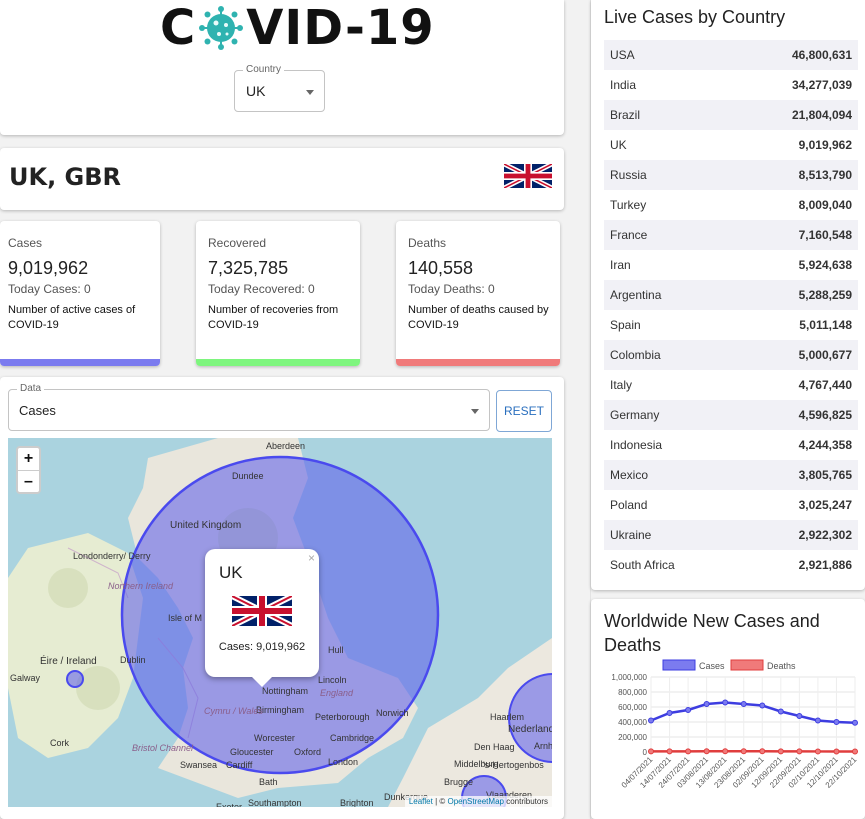  I want to click on leaflet-link: Leaflet, so click(421, 801).